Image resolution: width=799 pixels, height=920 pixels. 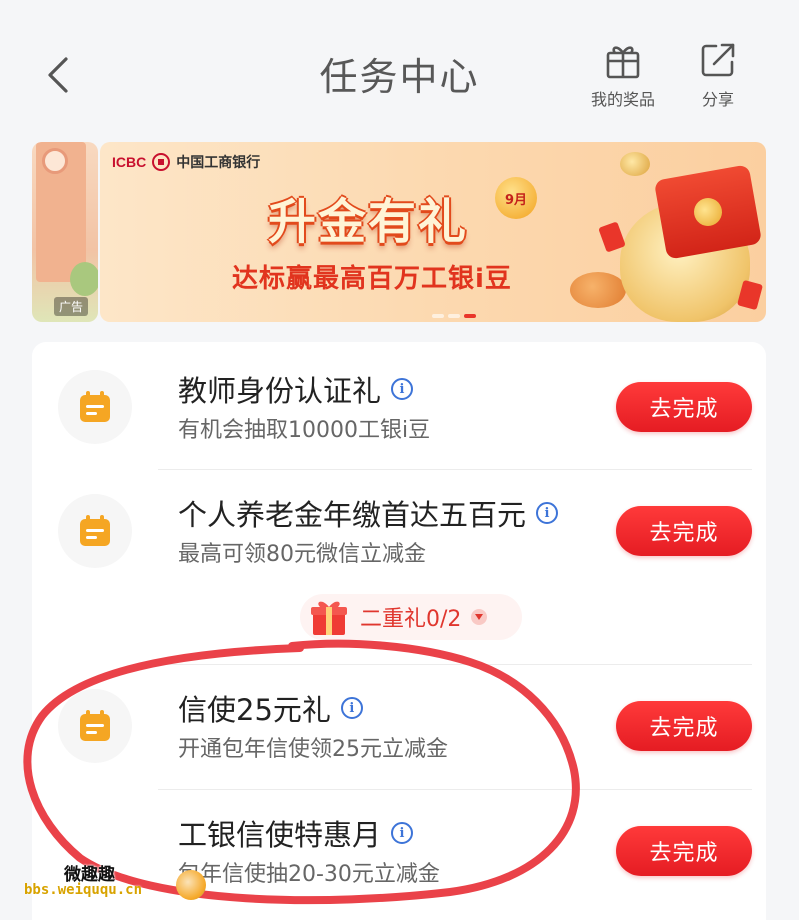 What do you see at coordinates (304, 430) in the screenshot?
I see `task-desc: 有机会抽取10000工银i豆` at bounding box center [304, 430].